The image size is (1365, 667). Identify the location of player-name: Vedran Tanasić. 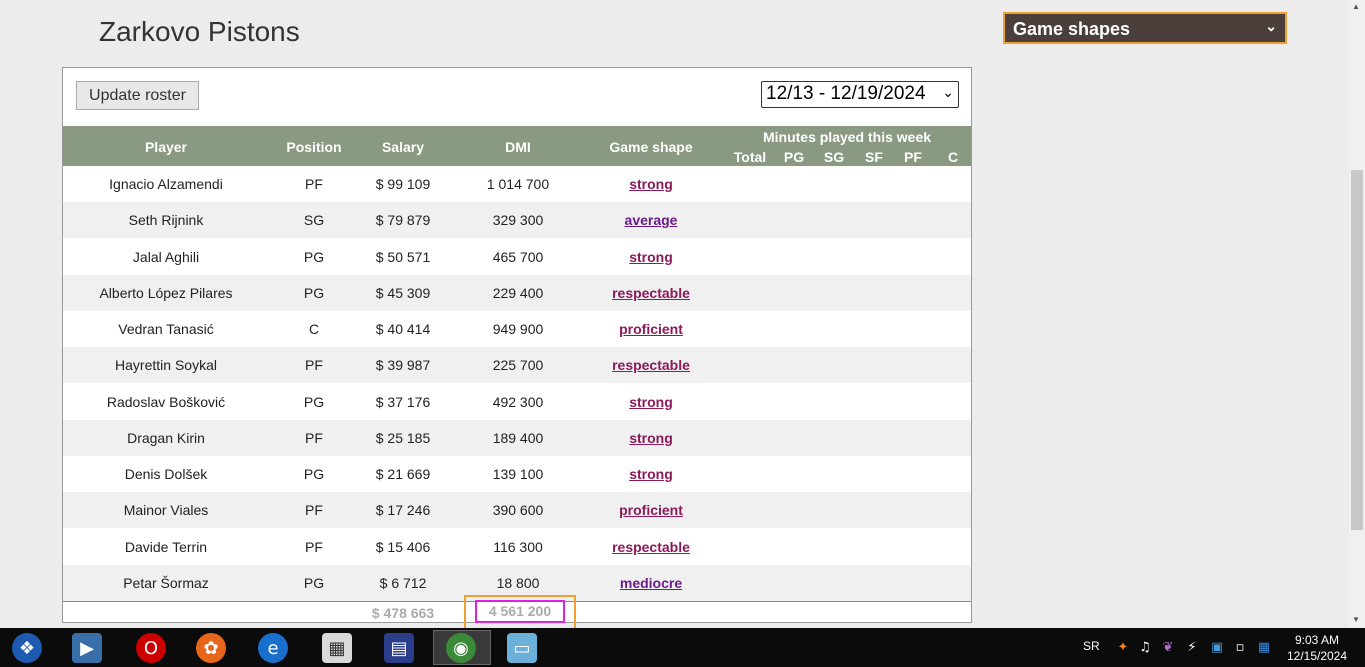
(166, 329).